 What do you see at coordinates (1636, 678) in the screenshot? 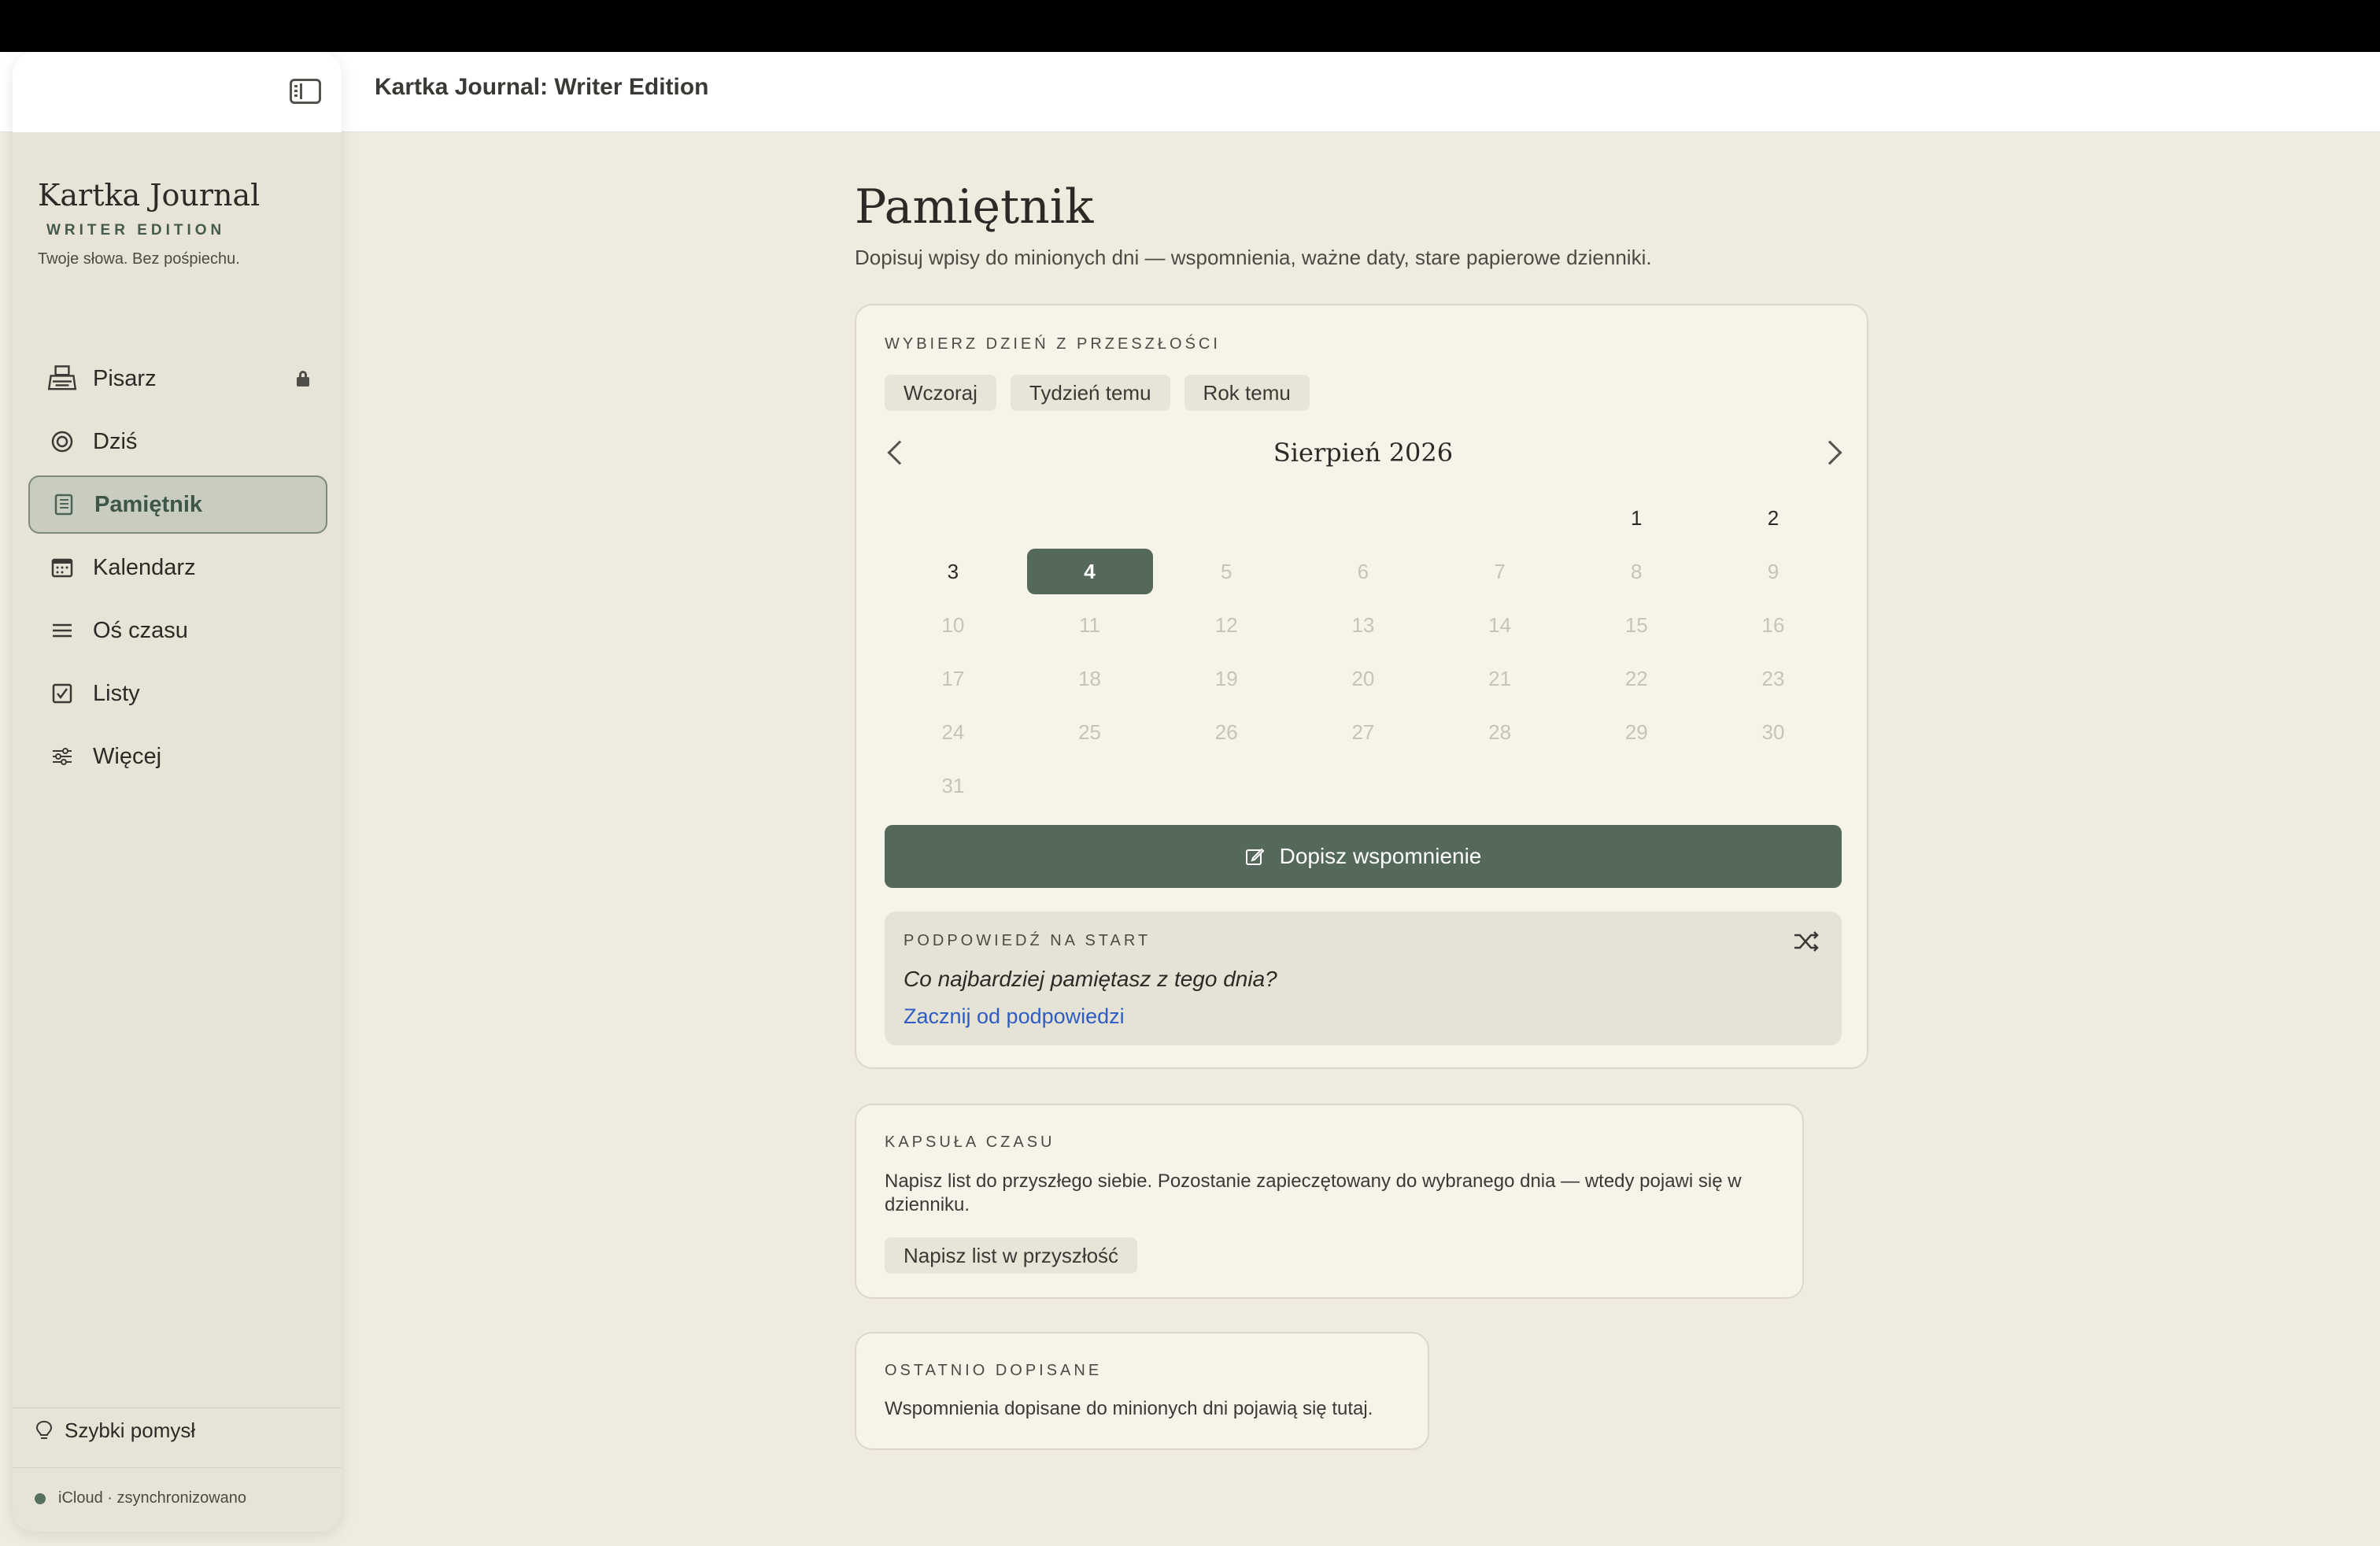
I see `calendar-day: 22` at bounding box center [1636, 678].